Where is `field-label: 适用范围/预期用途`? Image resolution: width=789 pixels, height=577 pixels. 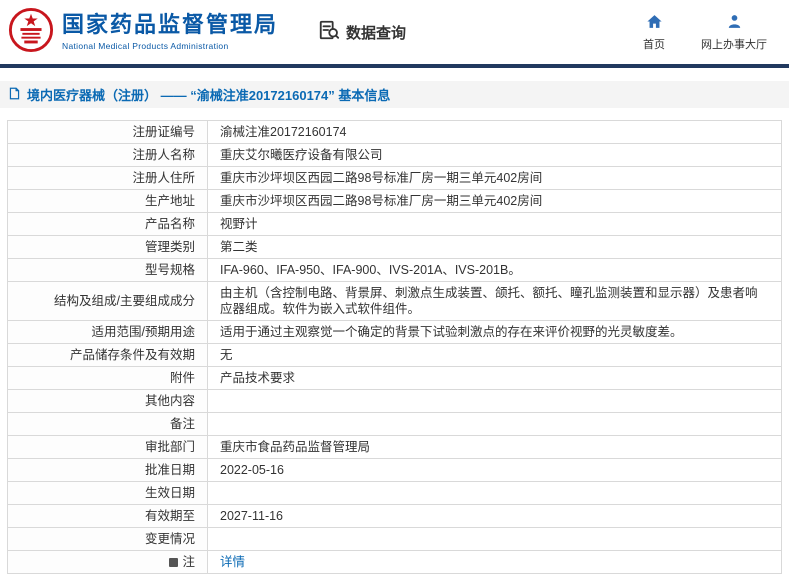
field-label: 适用范围/预期用途 is located at coordinates (107, 332).